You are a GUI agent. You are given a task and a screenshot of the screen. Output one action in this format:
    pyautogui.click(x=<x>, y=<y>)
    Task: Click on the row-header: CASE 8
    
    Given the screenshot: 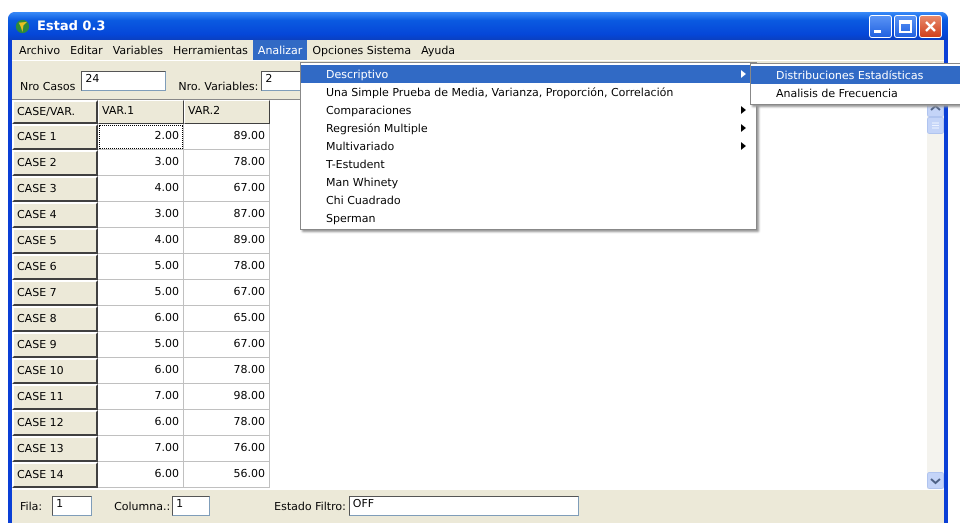 What is the action you would take?
    pyautogui.click(x=55, y=319)
    